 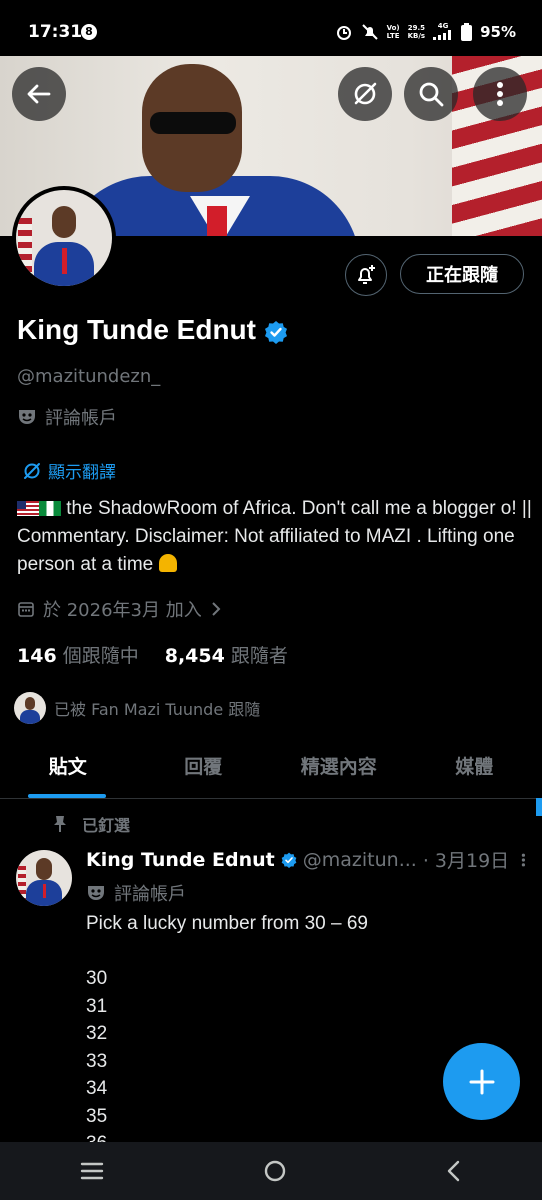 I want to click on profile-avatar, so click(x=64, y=238).